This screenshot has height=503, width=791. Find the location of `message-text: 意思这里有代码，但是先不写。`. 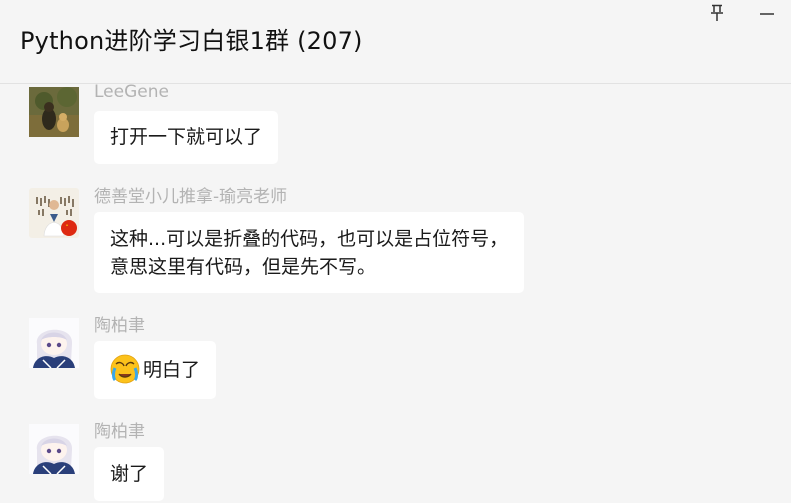

message-text: 意思这里有代码，但是先不写。 is located at coordinates (243, 267).